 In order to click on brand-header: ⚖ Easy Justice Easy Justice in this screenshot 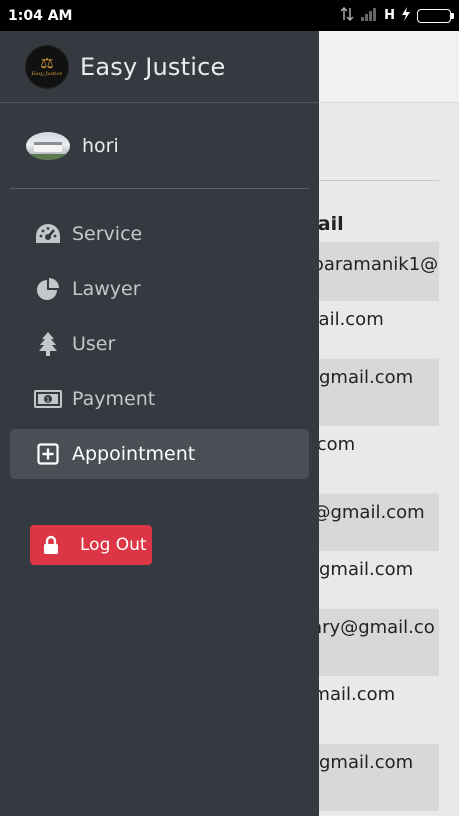, I will do `click(159, 67)`.